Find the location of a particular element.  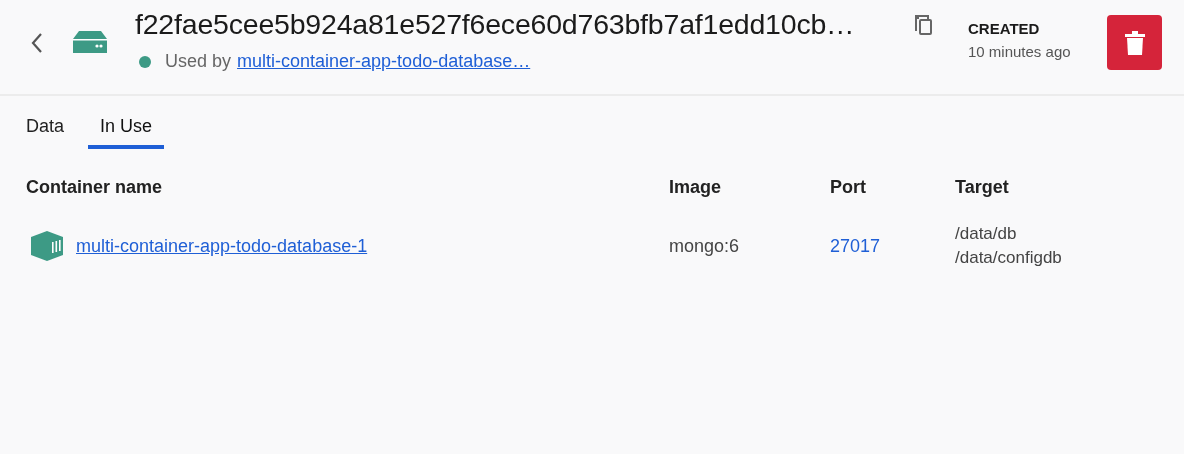

trash-icon is located at coordinates (1134, 42).